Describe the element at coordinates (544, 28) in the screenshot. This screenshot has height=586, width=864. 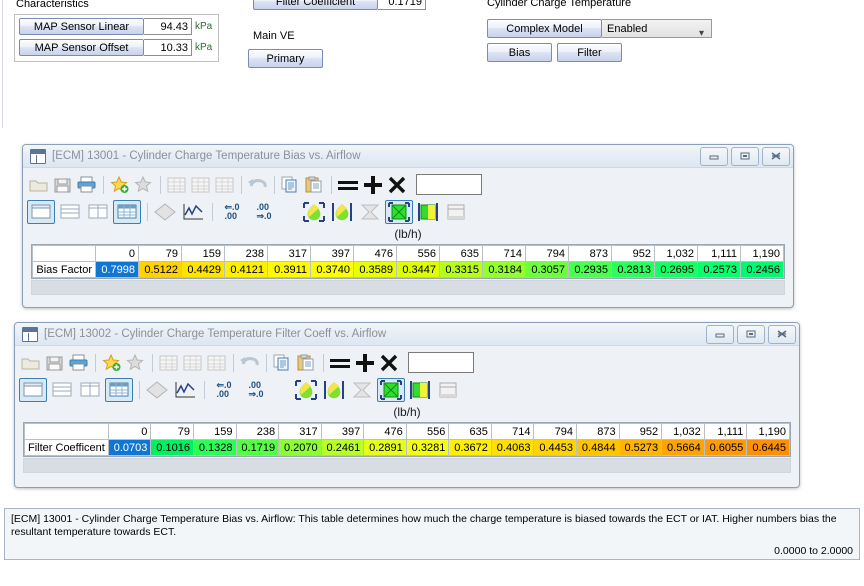
I see `complex-model-button: Complex Model` at that location.